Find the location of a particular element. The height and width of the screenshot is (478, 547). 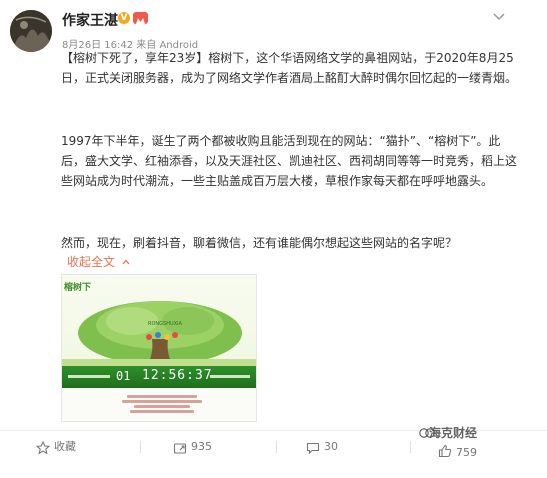

chevron-down-icon is located at coordinates (499, 17).